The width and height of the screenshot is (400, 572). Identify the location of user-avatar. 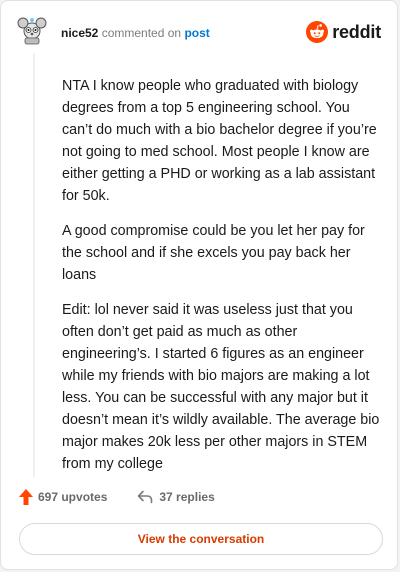
(32, 30).